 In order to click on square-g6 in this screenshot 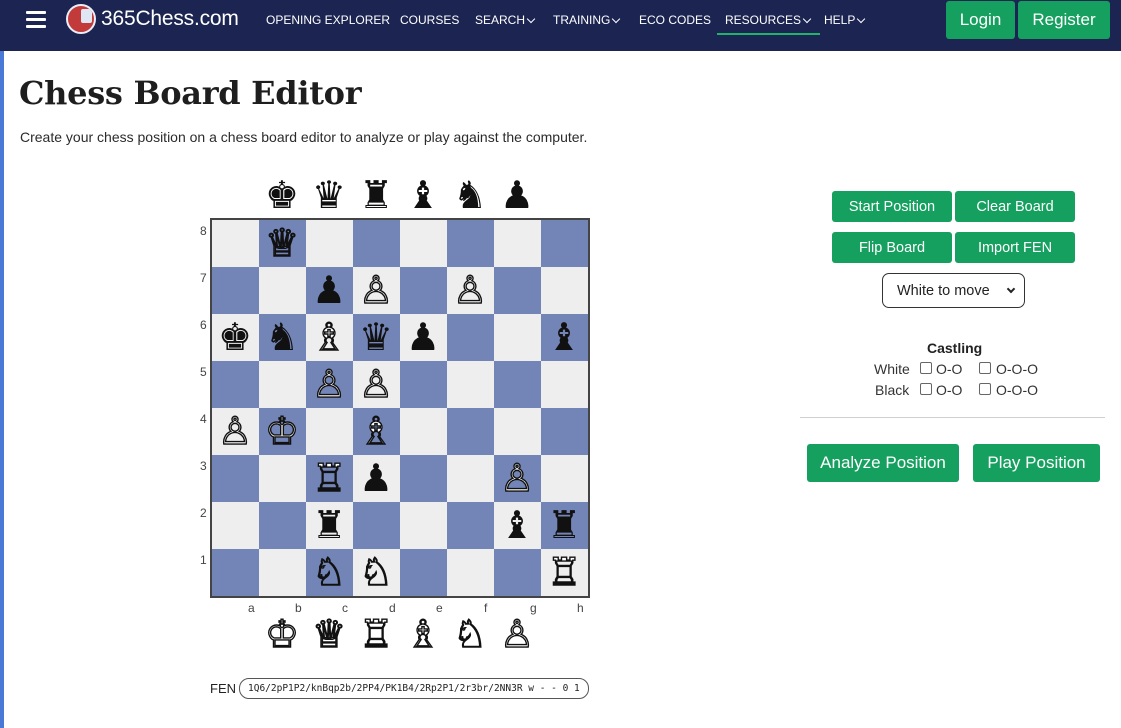, I will do `click(517, 337)`.